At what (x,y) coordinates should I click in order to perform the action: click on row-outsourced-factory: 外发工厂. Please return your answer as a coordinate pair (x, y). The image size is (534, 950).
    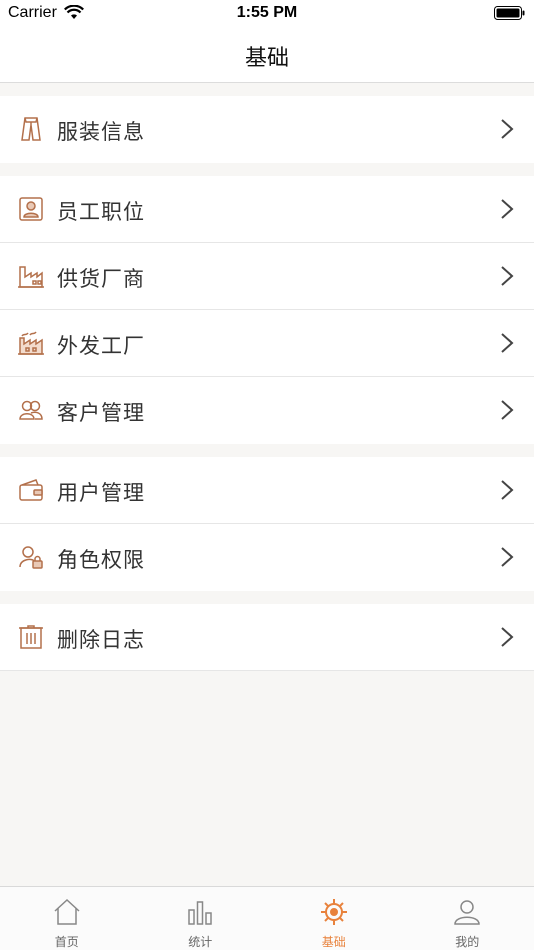
    Looking at the image, I should click on (267, 343).